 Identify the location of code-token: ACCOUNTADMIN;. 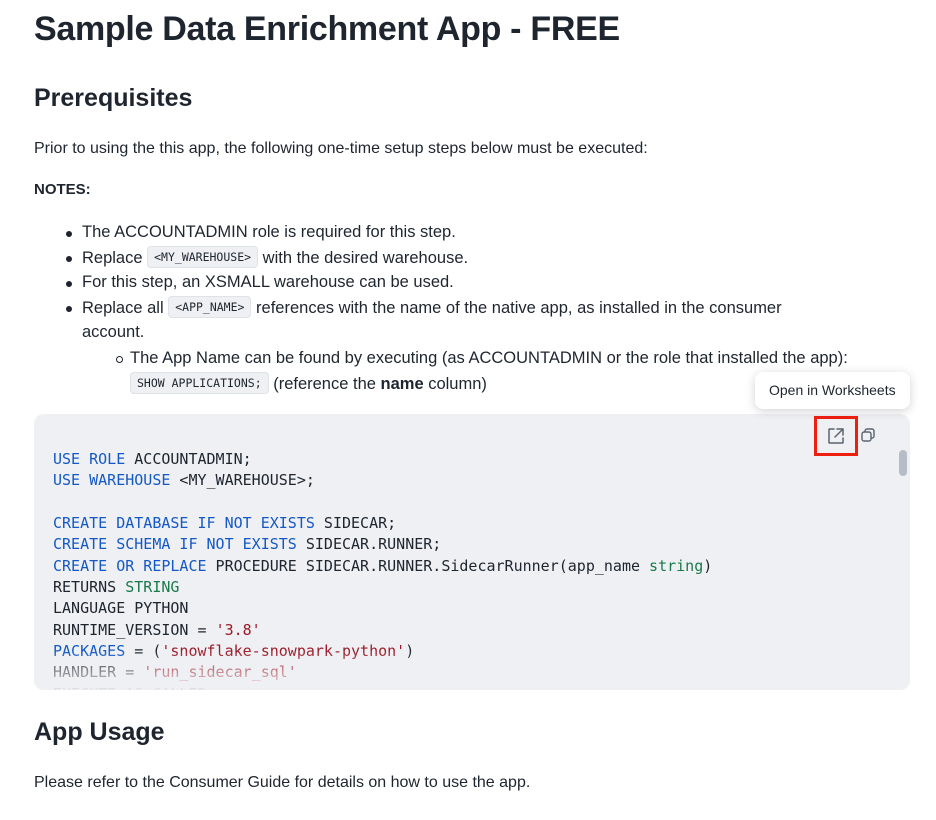
(188, 459).